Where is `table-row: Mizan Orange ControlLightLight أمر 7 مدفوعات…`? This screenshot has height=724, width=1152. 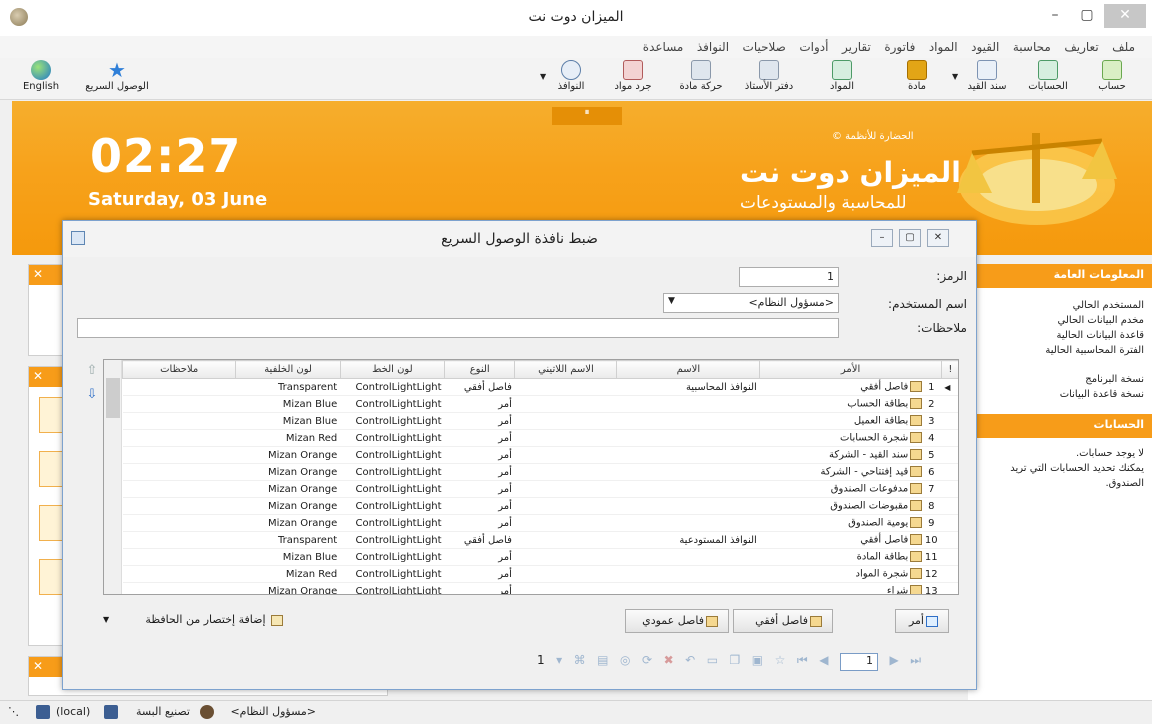
table-row: Mizan Orange ControlLightLight أمر 7 مدفوعات… is located at coordinates (540, 489).